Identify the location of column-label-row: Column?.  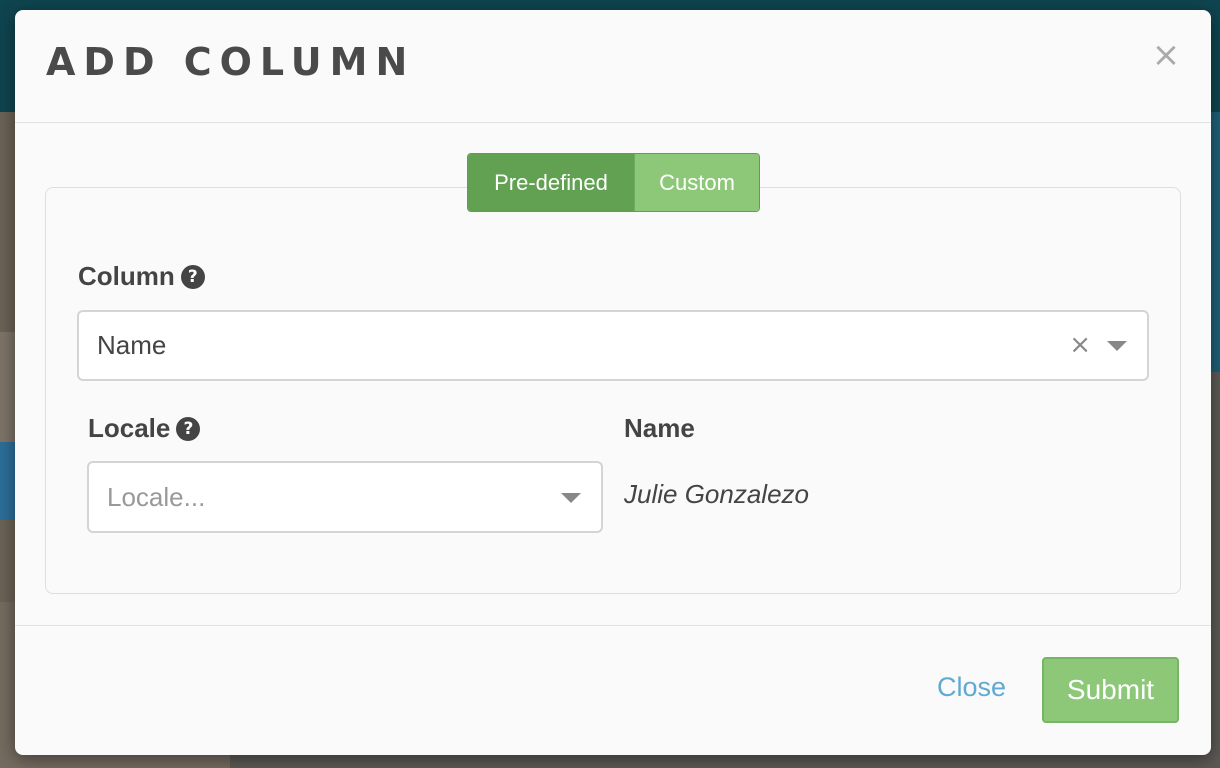
(141, 276).